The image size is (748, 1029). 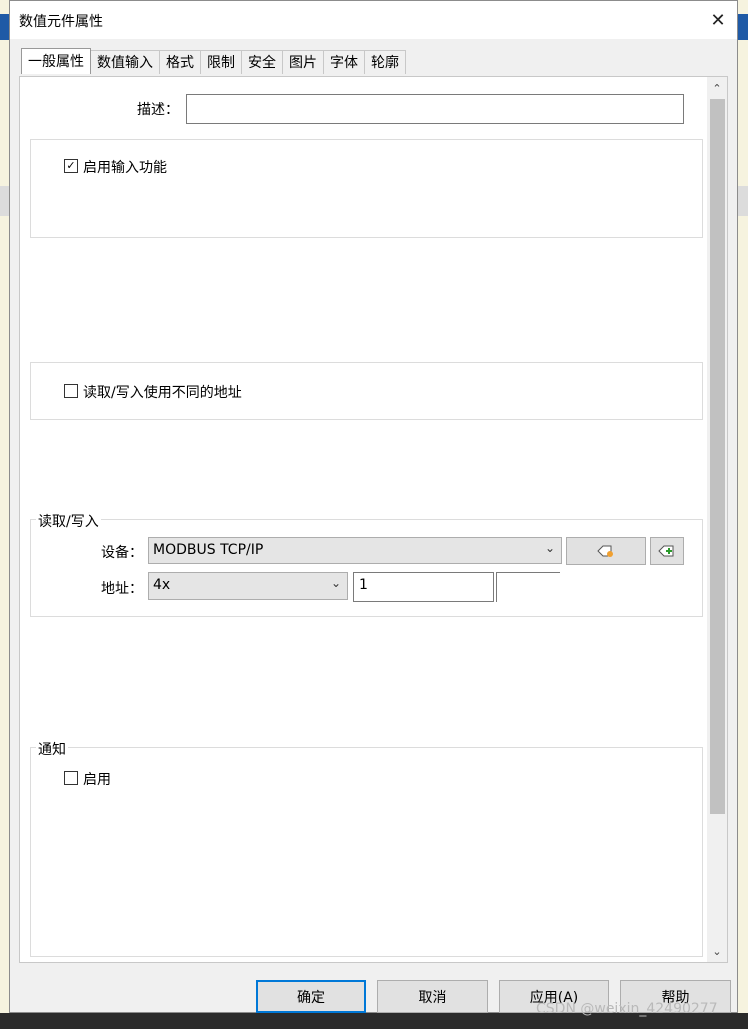 What do you see at coordinates (125, 62) in the screenshot?
I see `tab-numeric-input: 数值输入` at bounding box center [125, 62].